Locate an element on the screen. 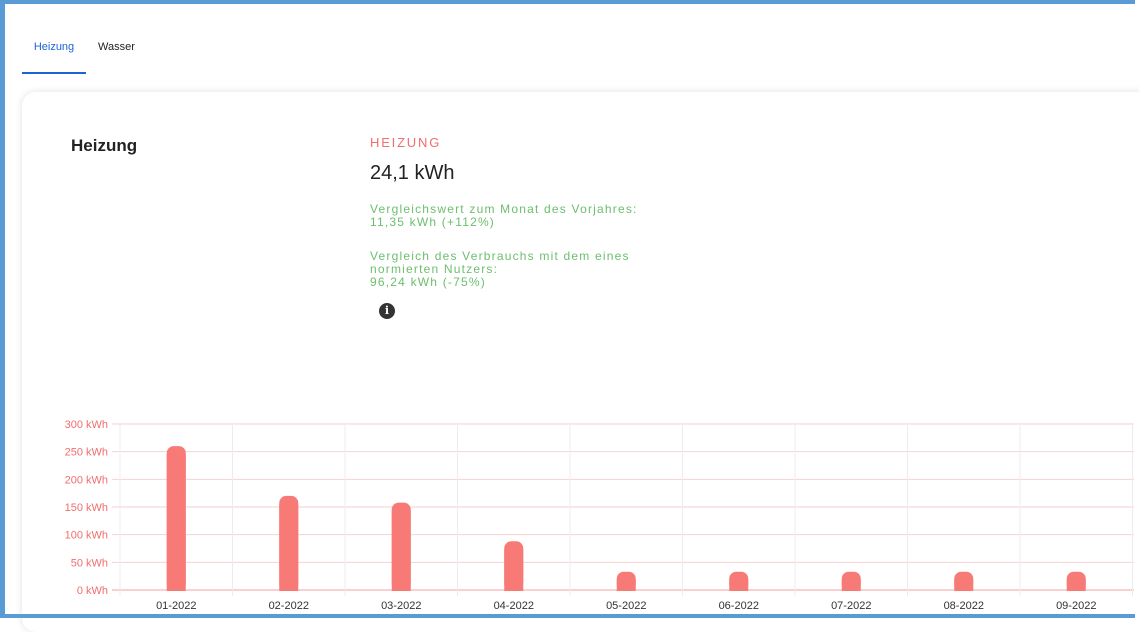 Image resolution: width=1139 pixels, height=632 pixels. y-tick-label: 250 kWh is located at coordinates (86, 453).